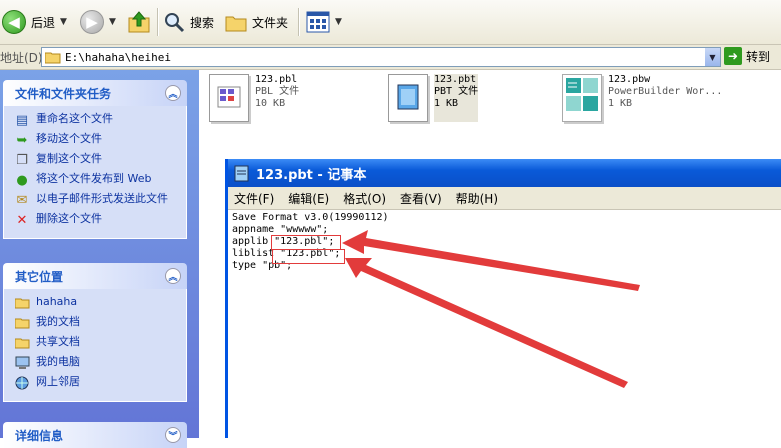 The width and height of the screenshot is (781, 448). I want to click on go-arrow-icon: ➜, so click(733, 56).